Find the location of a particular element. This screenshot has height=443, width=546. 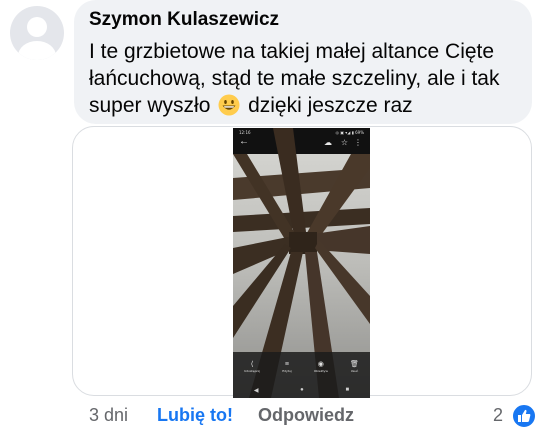

tool-label: Edytuj is located at coordinates (287, 371).